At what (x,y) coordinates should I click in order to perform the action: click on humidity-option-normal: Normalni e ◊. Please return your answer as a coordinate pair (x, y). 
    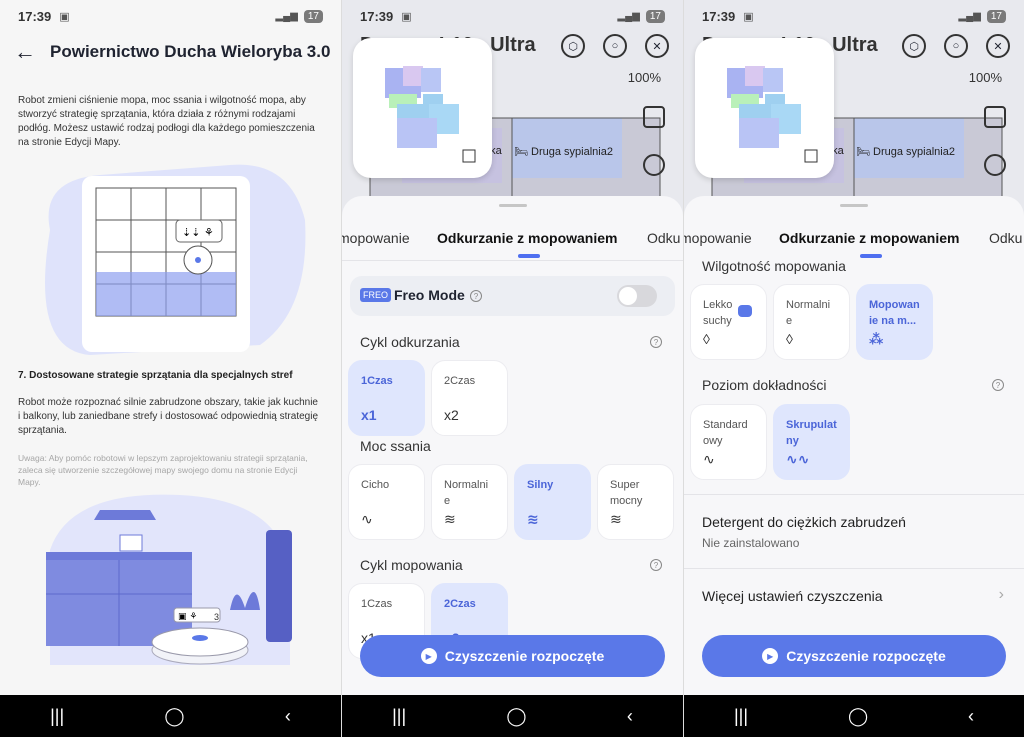
    Looking at the image, I should click on (811, 322).